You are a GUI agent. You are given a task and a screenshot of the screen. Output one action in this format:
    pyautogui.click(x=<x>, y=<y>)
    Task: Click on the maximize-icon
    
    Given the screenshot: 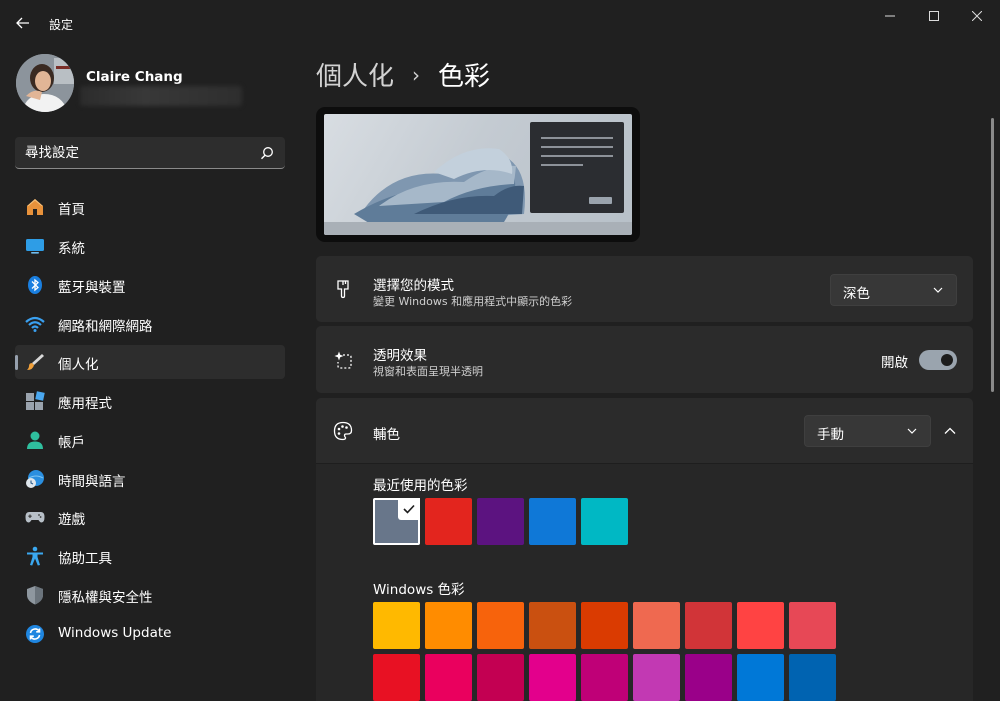 What is the action you would take?
    pyautogui.click(x=934, y=16)
    